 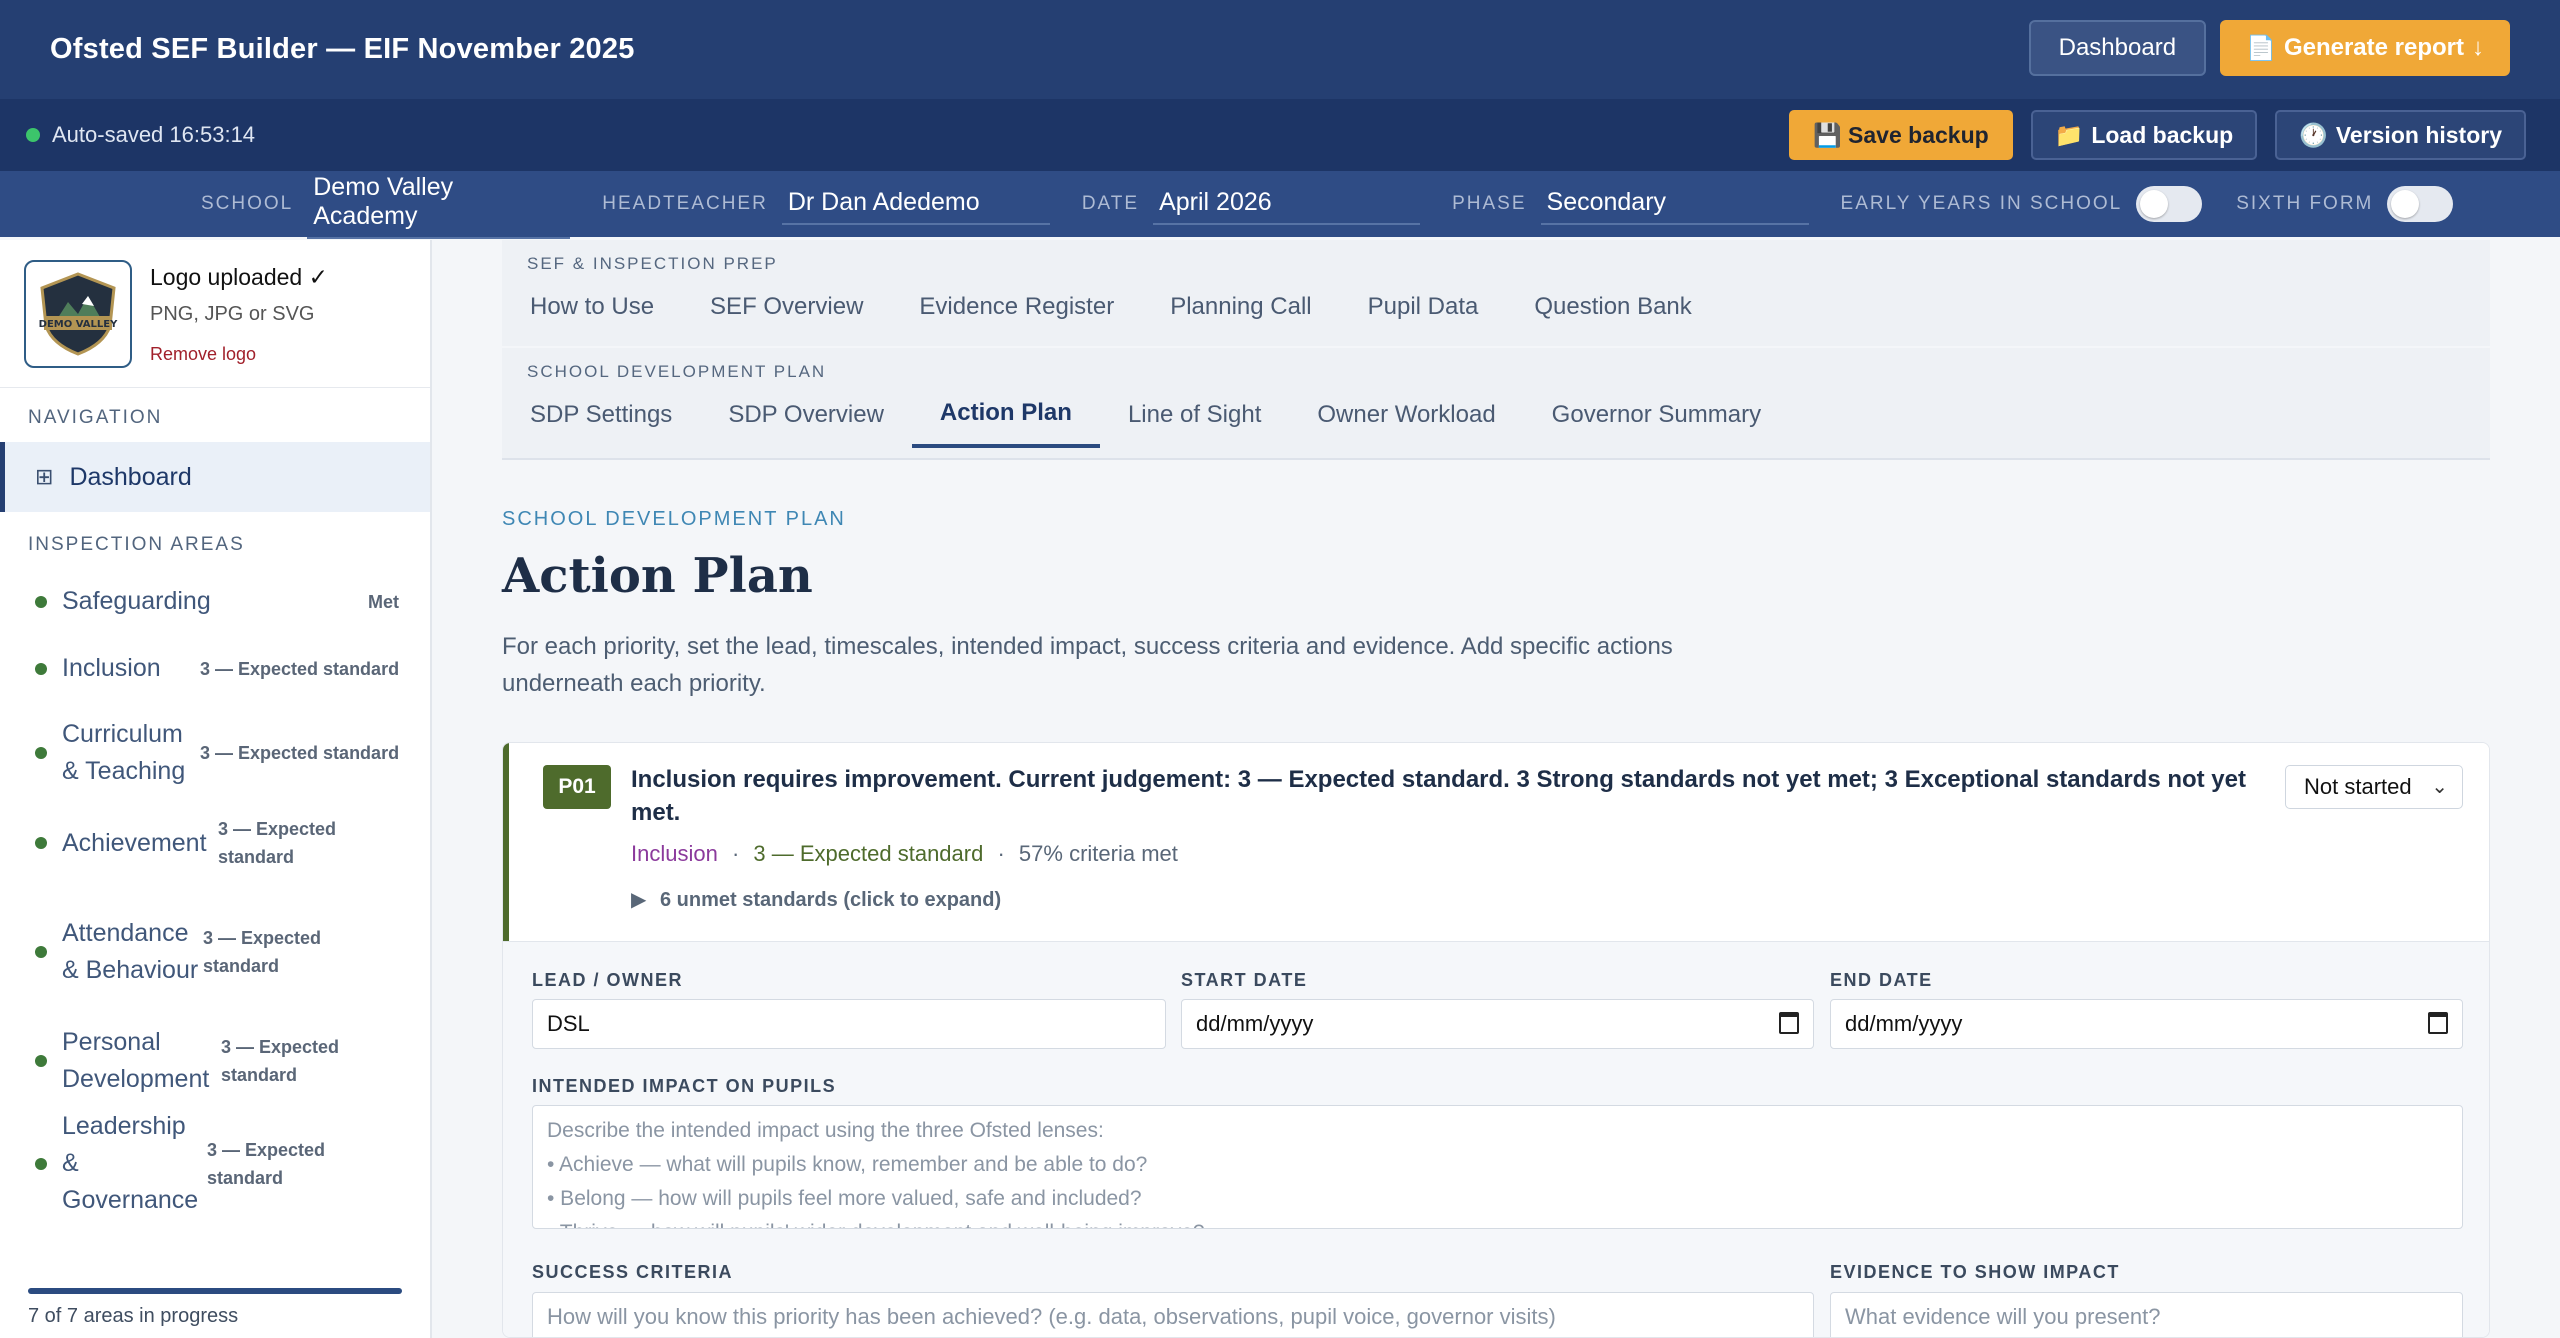 I want to click on school-logo: DEMO VALLEY, so click(x=78, y=314).